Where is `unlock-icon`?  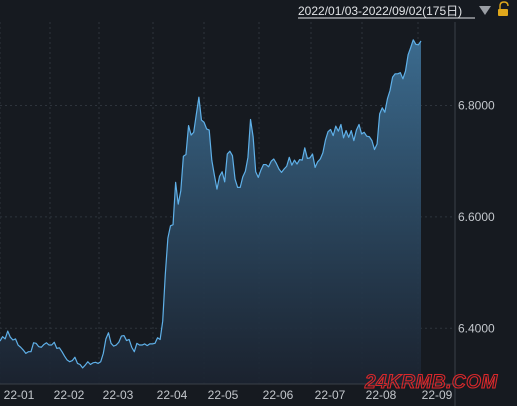
unlock-icon is located at coordinates (503, 8).